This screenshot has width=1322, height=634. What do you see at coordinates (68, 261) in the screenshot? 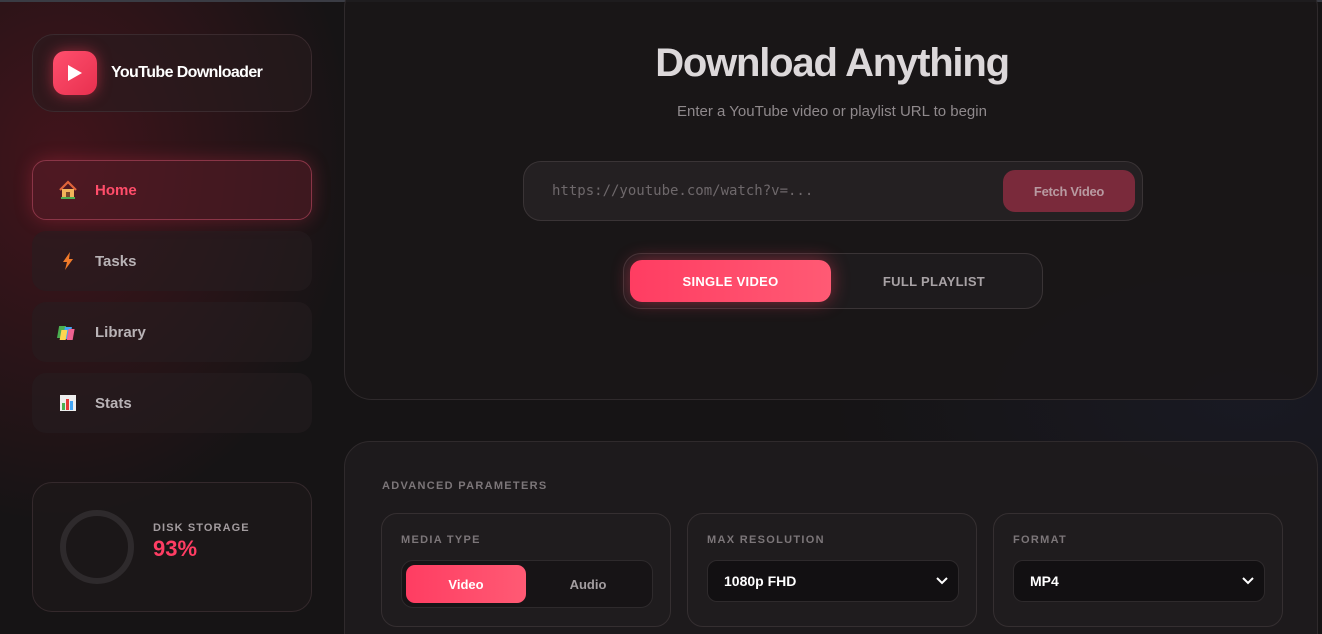
I see `lightning-icon` at bounding box center [68, 261].